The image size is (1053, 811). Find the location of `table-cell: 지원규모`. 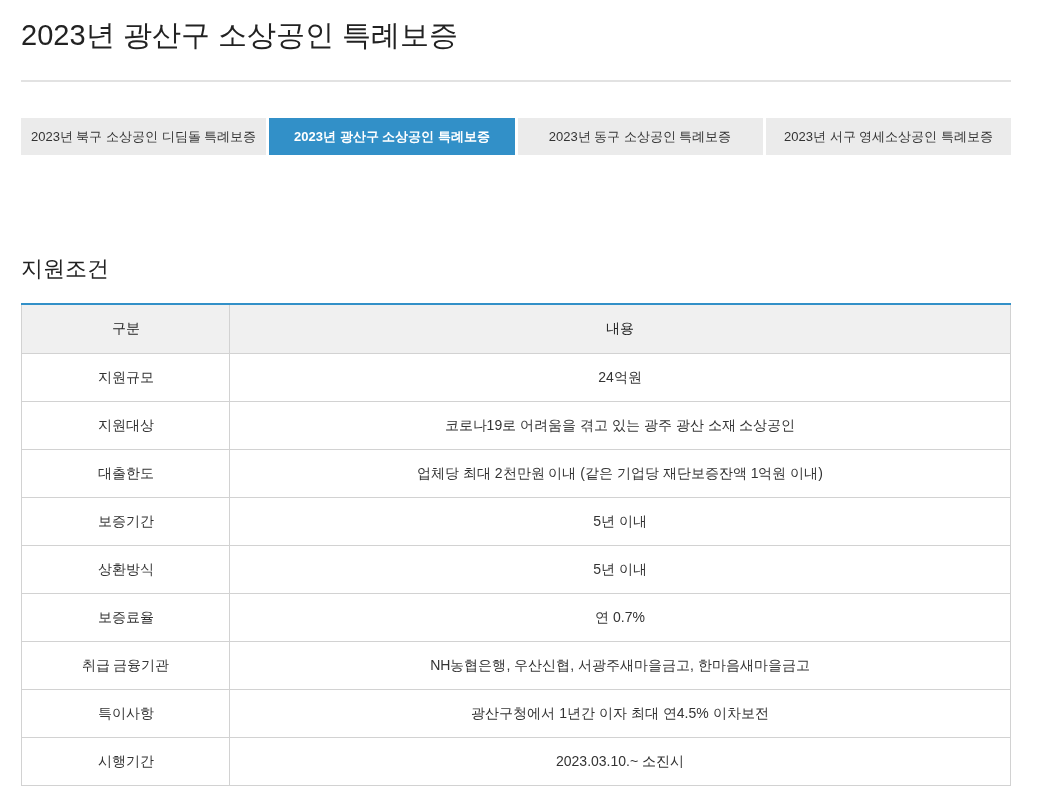

table-cell: 지원규모 is located at coordinates (125, 377).